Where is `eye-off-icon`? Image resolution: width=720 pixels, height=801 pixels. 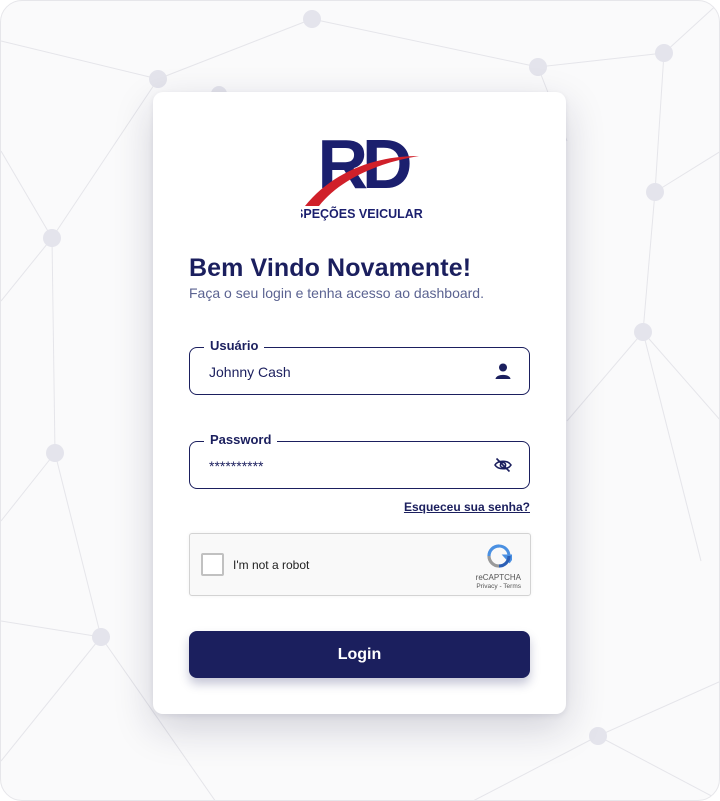
eye-off-icon is located at coordinates (503, 465).